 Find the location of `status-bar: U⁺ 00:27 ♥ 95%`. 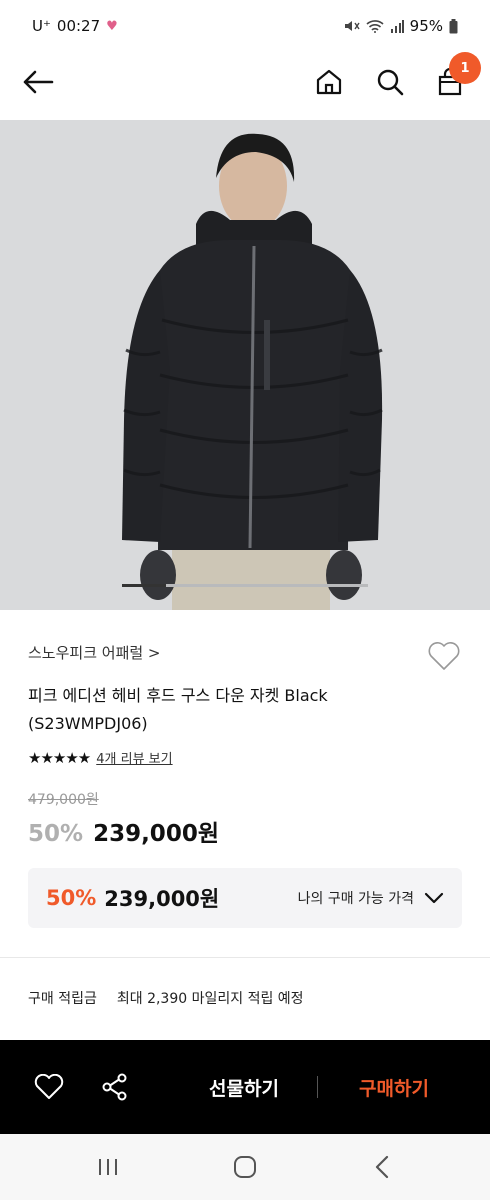

status-bar: U⁺ 00:27 ♥ 95% is located at coordinates (245, 26).